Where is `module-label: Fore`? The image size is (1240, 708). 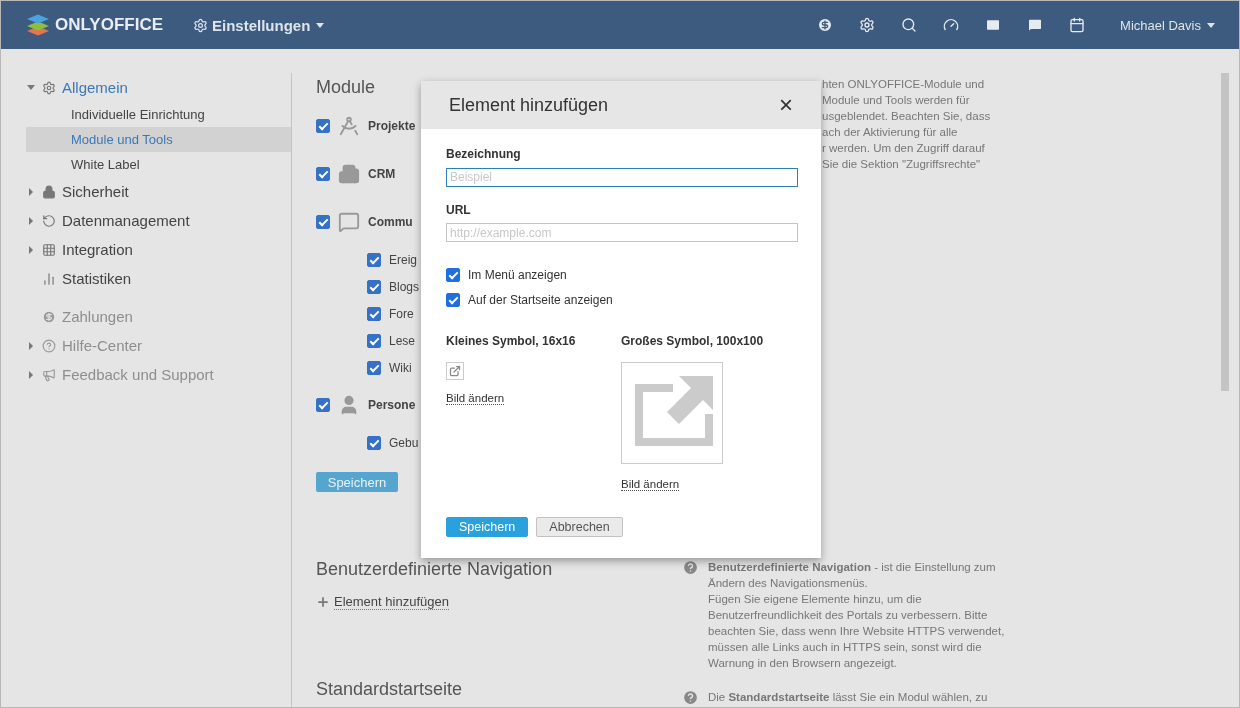 module-label: Fore is located at coordinates (401, 313).